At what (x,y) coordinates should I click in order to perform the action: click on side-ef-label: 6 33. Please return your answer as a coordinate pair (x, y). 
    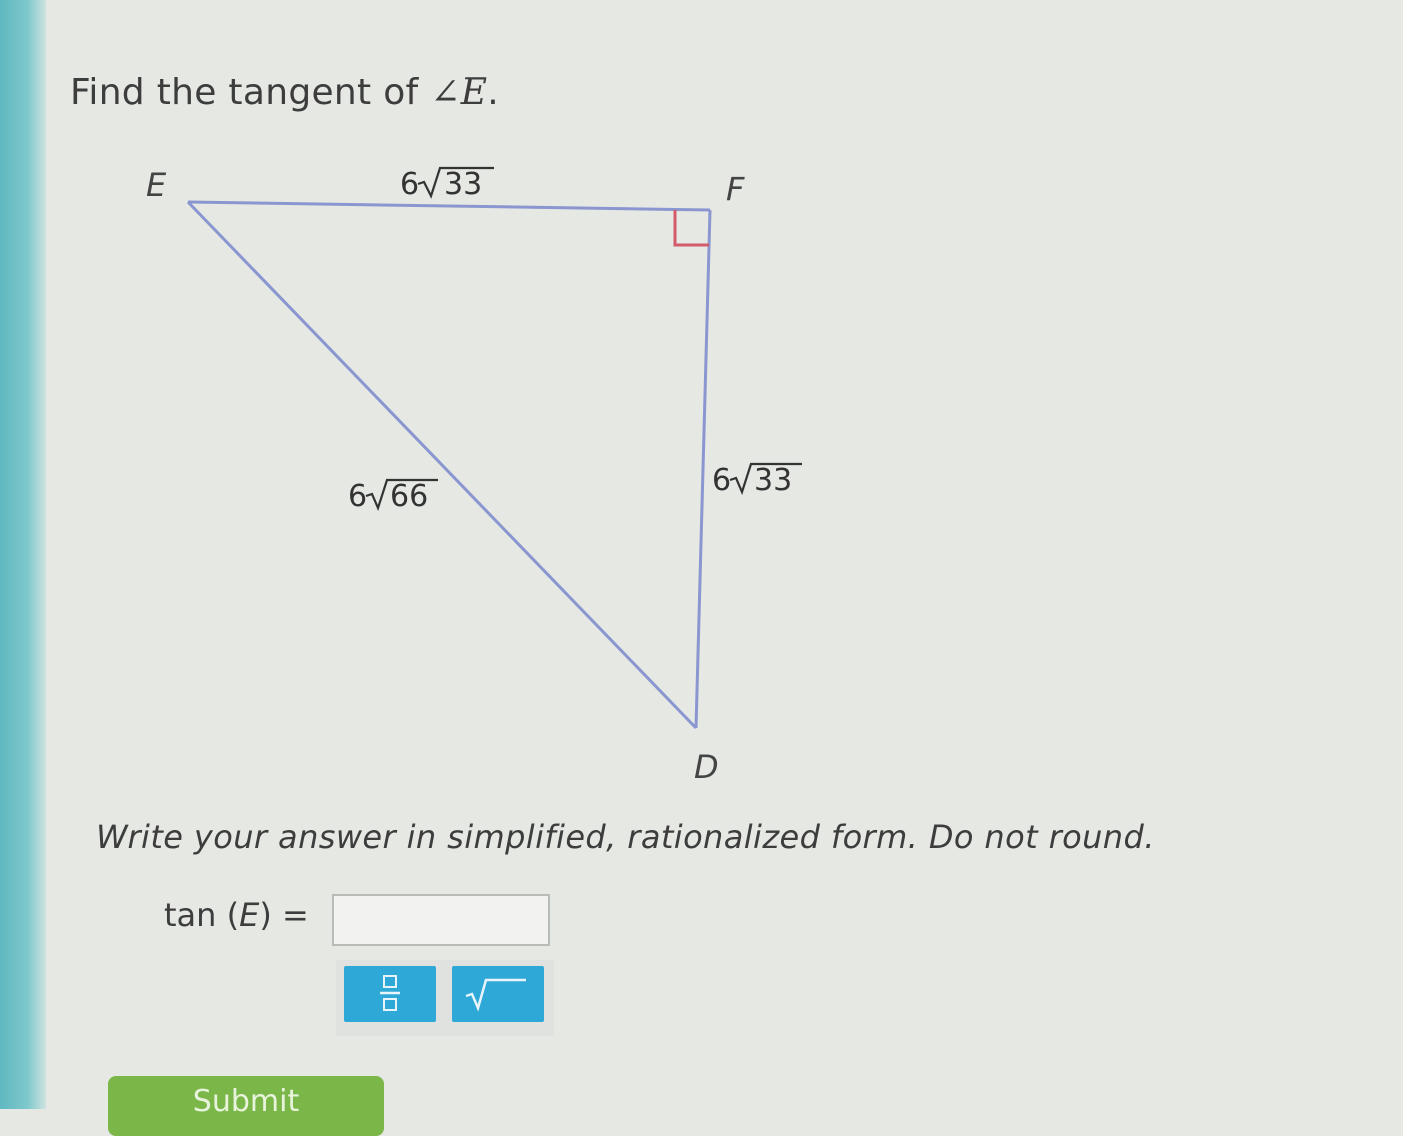
    Looking at the image, I should click on (447, 184).